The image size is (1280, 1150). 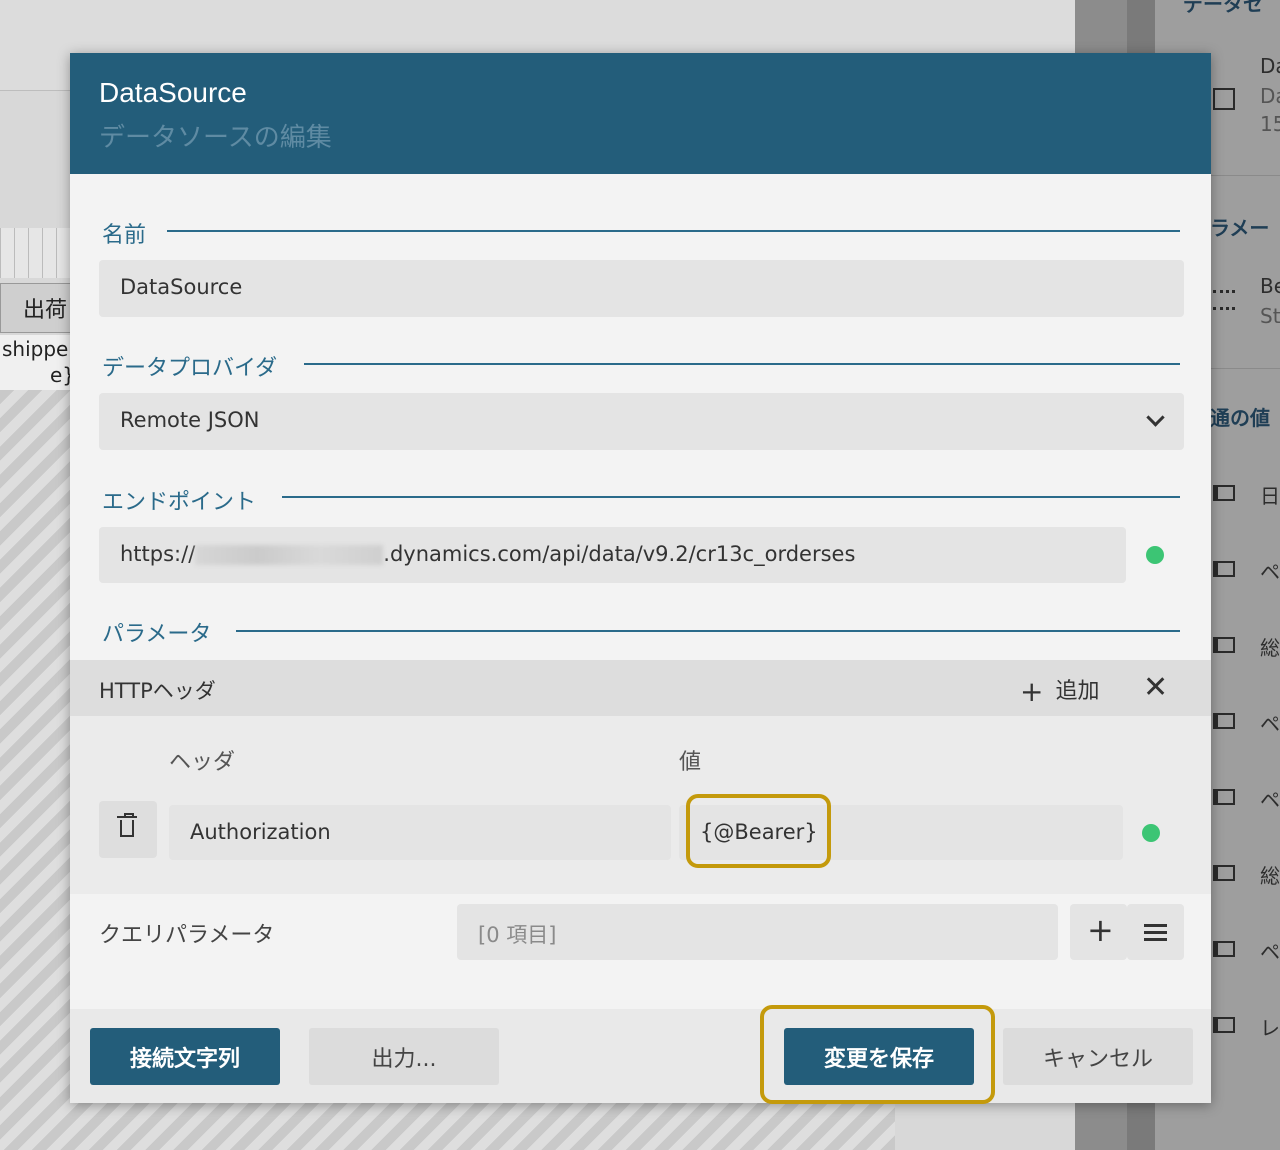 What do you see at coordinates (157, 691) in the screenshot?
I see `http-headers-label: HTTPヘッダ` at bounding box center [157, 691].